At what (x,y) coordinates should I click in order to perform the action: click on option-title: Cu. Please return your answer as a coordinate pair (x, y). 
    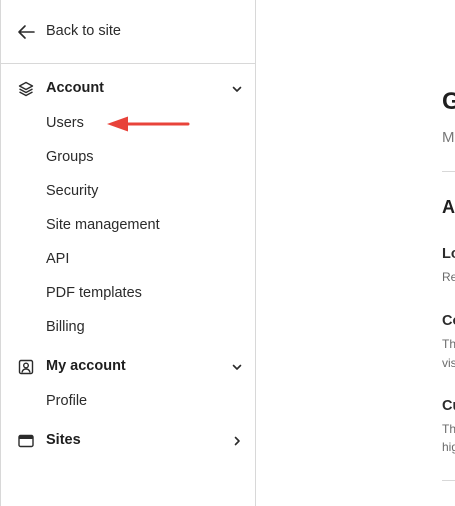
    Looking at the image, I should click on (448, 406).